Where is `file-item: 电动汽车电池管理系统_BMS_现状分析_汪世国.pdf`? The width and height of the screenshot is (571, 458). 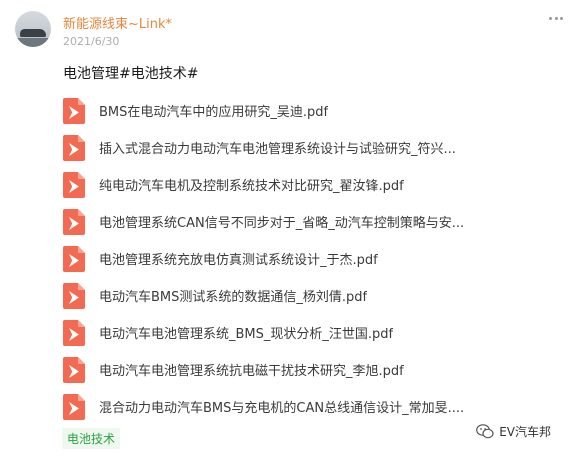
file-item: 电动汽车电池管理系统_BMS_现状分析_汪世国.pdf is located at coordinates (298, 332).